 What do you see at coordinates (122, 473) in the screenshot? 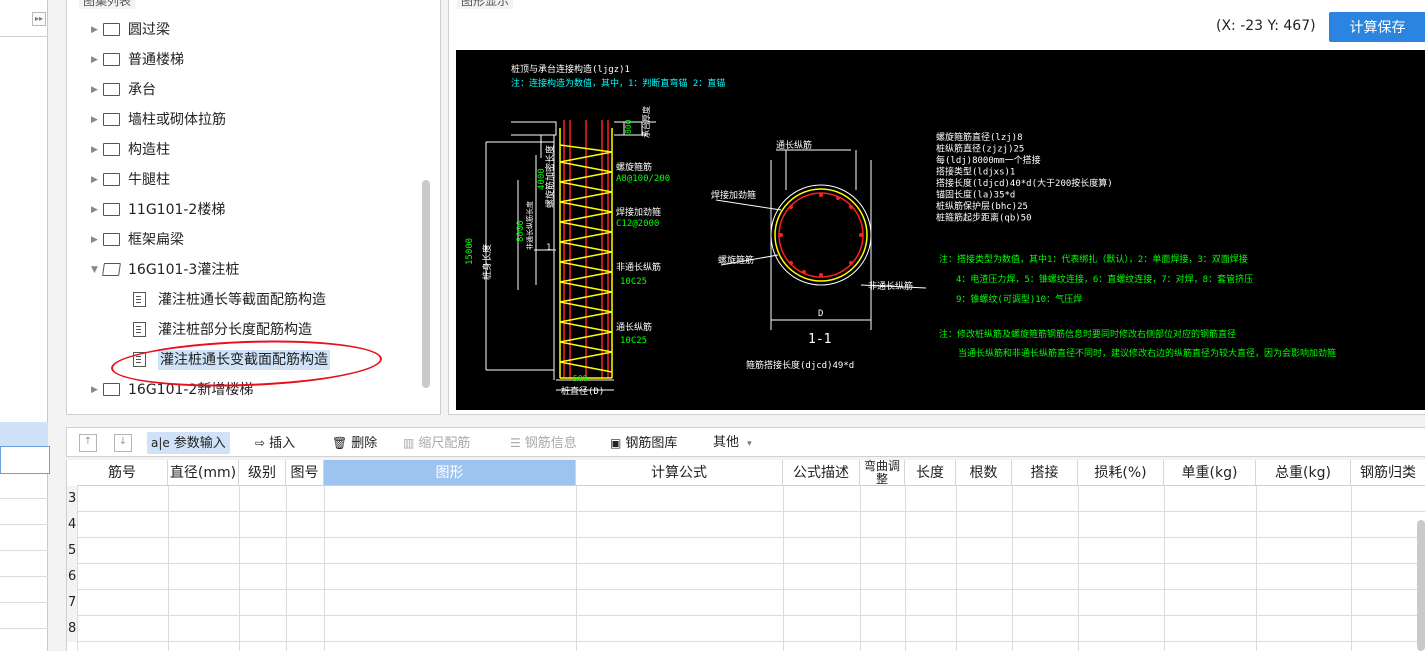
I see `column-header: 筋号` at bounding box center [122, 473].